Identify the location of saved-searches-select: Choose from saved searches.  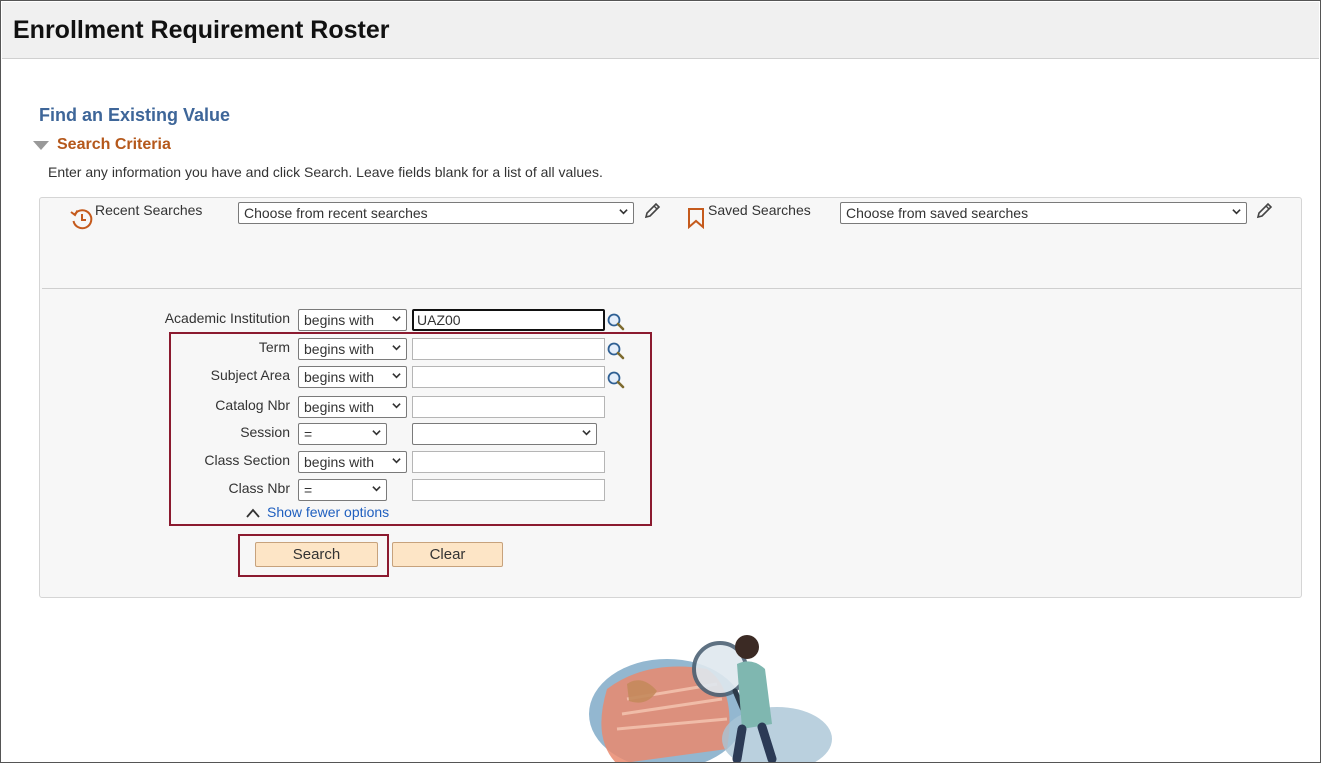
(1043, 213).